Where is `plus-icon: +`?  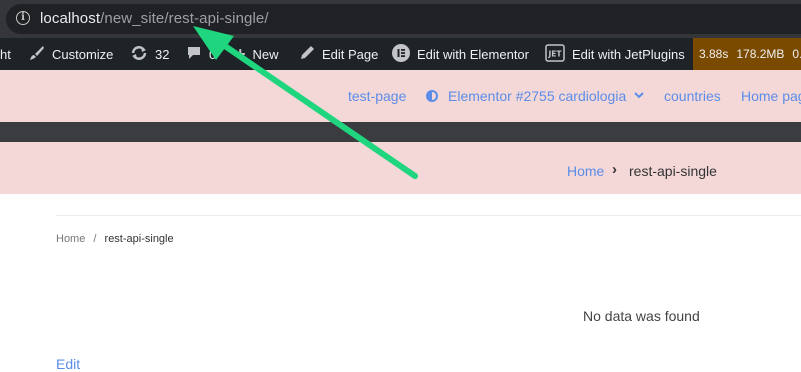 plus-icon: + is located at coordinates (240, 53).